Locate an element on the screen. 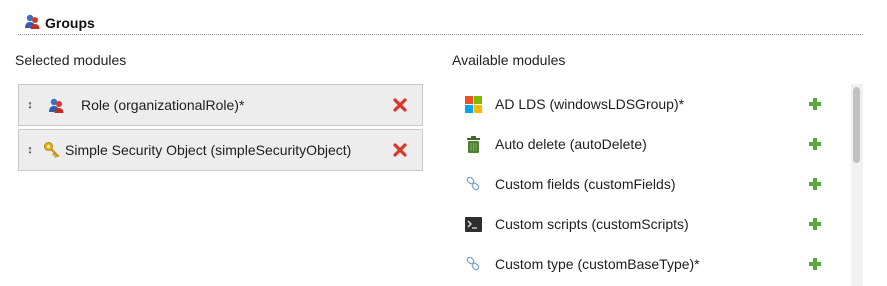  selected-modules-title: Selected modules is located at coordinates (71, 60).